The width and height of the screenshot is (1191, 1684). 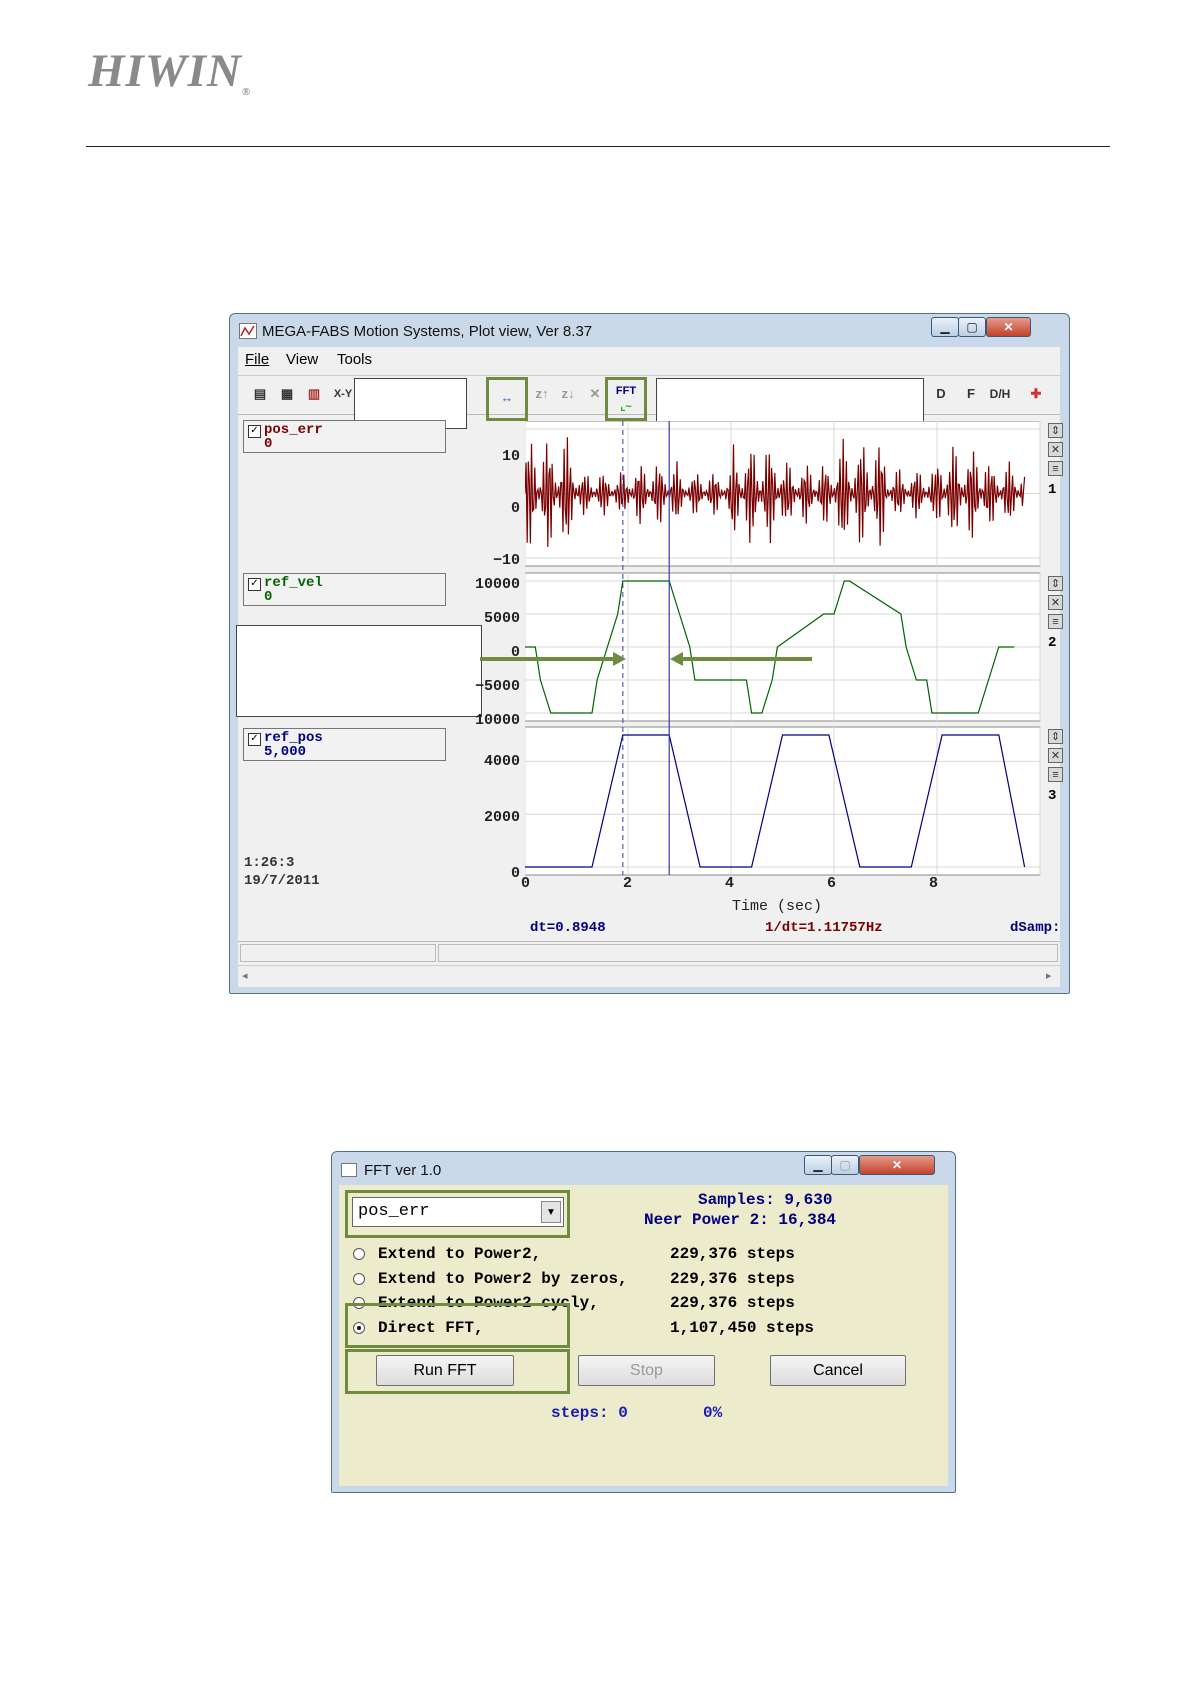 What do you see at coordinates (359, 1328) in the screenshot?
I see `radio-button-selected` at bounding box center [359, 1328].